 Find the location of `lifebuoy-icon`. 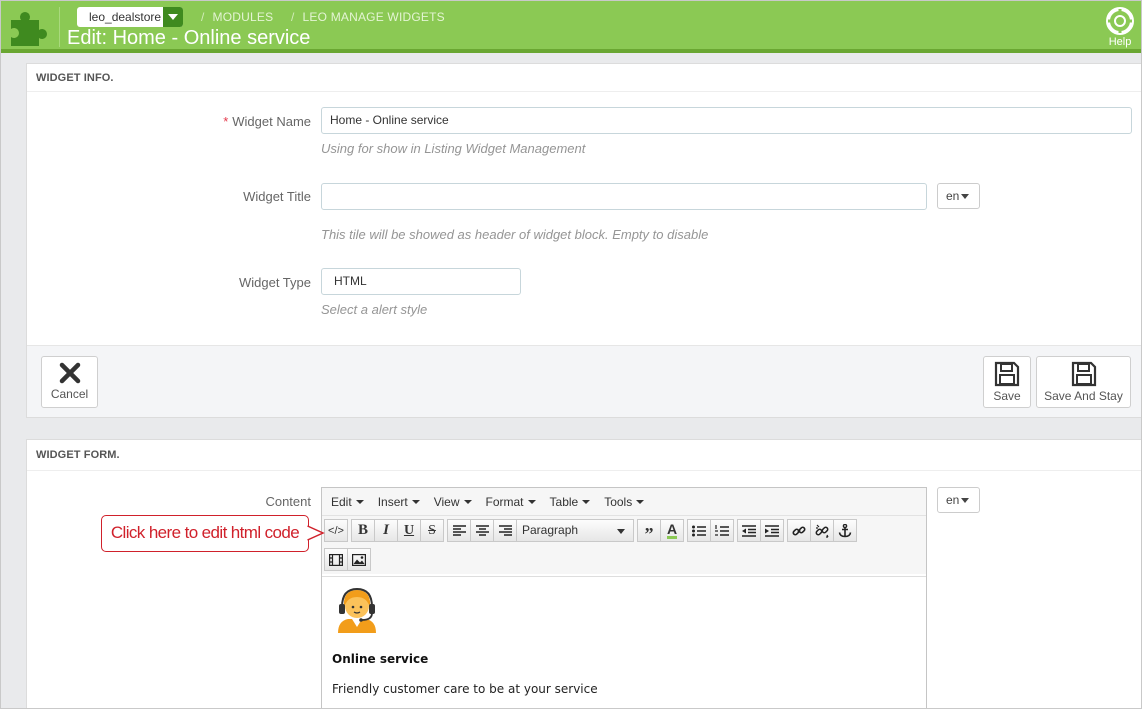

lifebuoy-icon is located at coordinates (1120, 21).